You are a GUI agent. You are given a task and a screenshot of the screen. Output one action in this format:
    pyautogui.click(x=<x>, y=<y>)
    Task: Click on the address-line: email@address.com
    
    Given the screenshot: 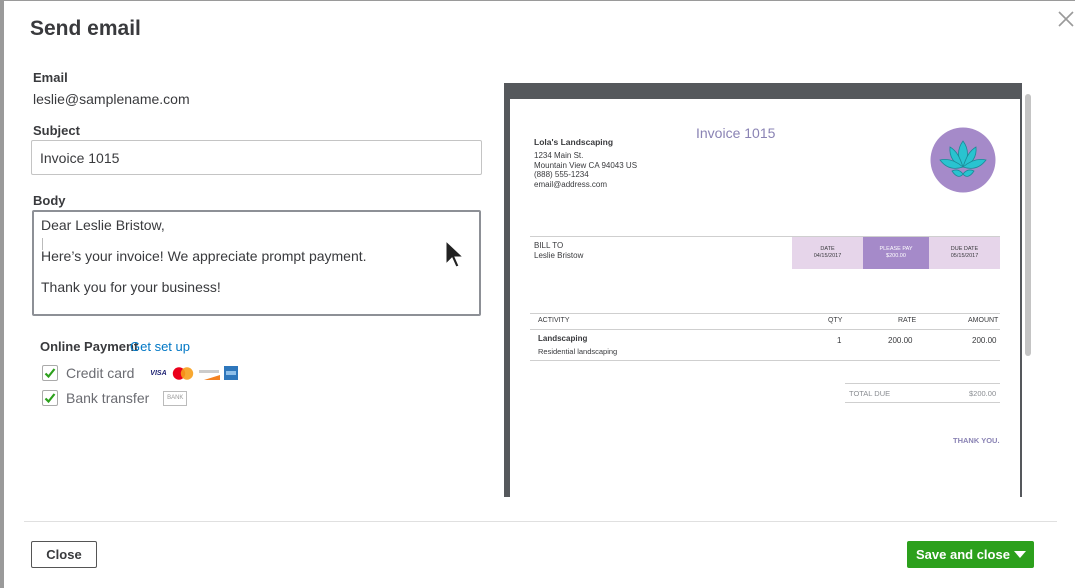 What is the action you would take?
    pyautogui.click(x=571, y=184)
    